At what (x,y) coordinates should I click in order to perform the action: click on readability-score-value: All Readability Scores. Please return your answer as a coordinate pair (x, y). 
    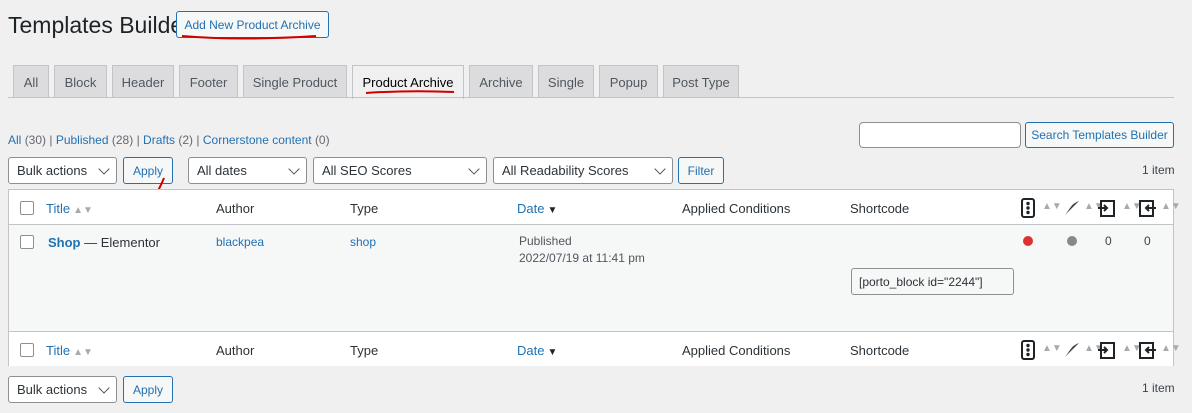
    Looking at the image, I should click on (565, 170).